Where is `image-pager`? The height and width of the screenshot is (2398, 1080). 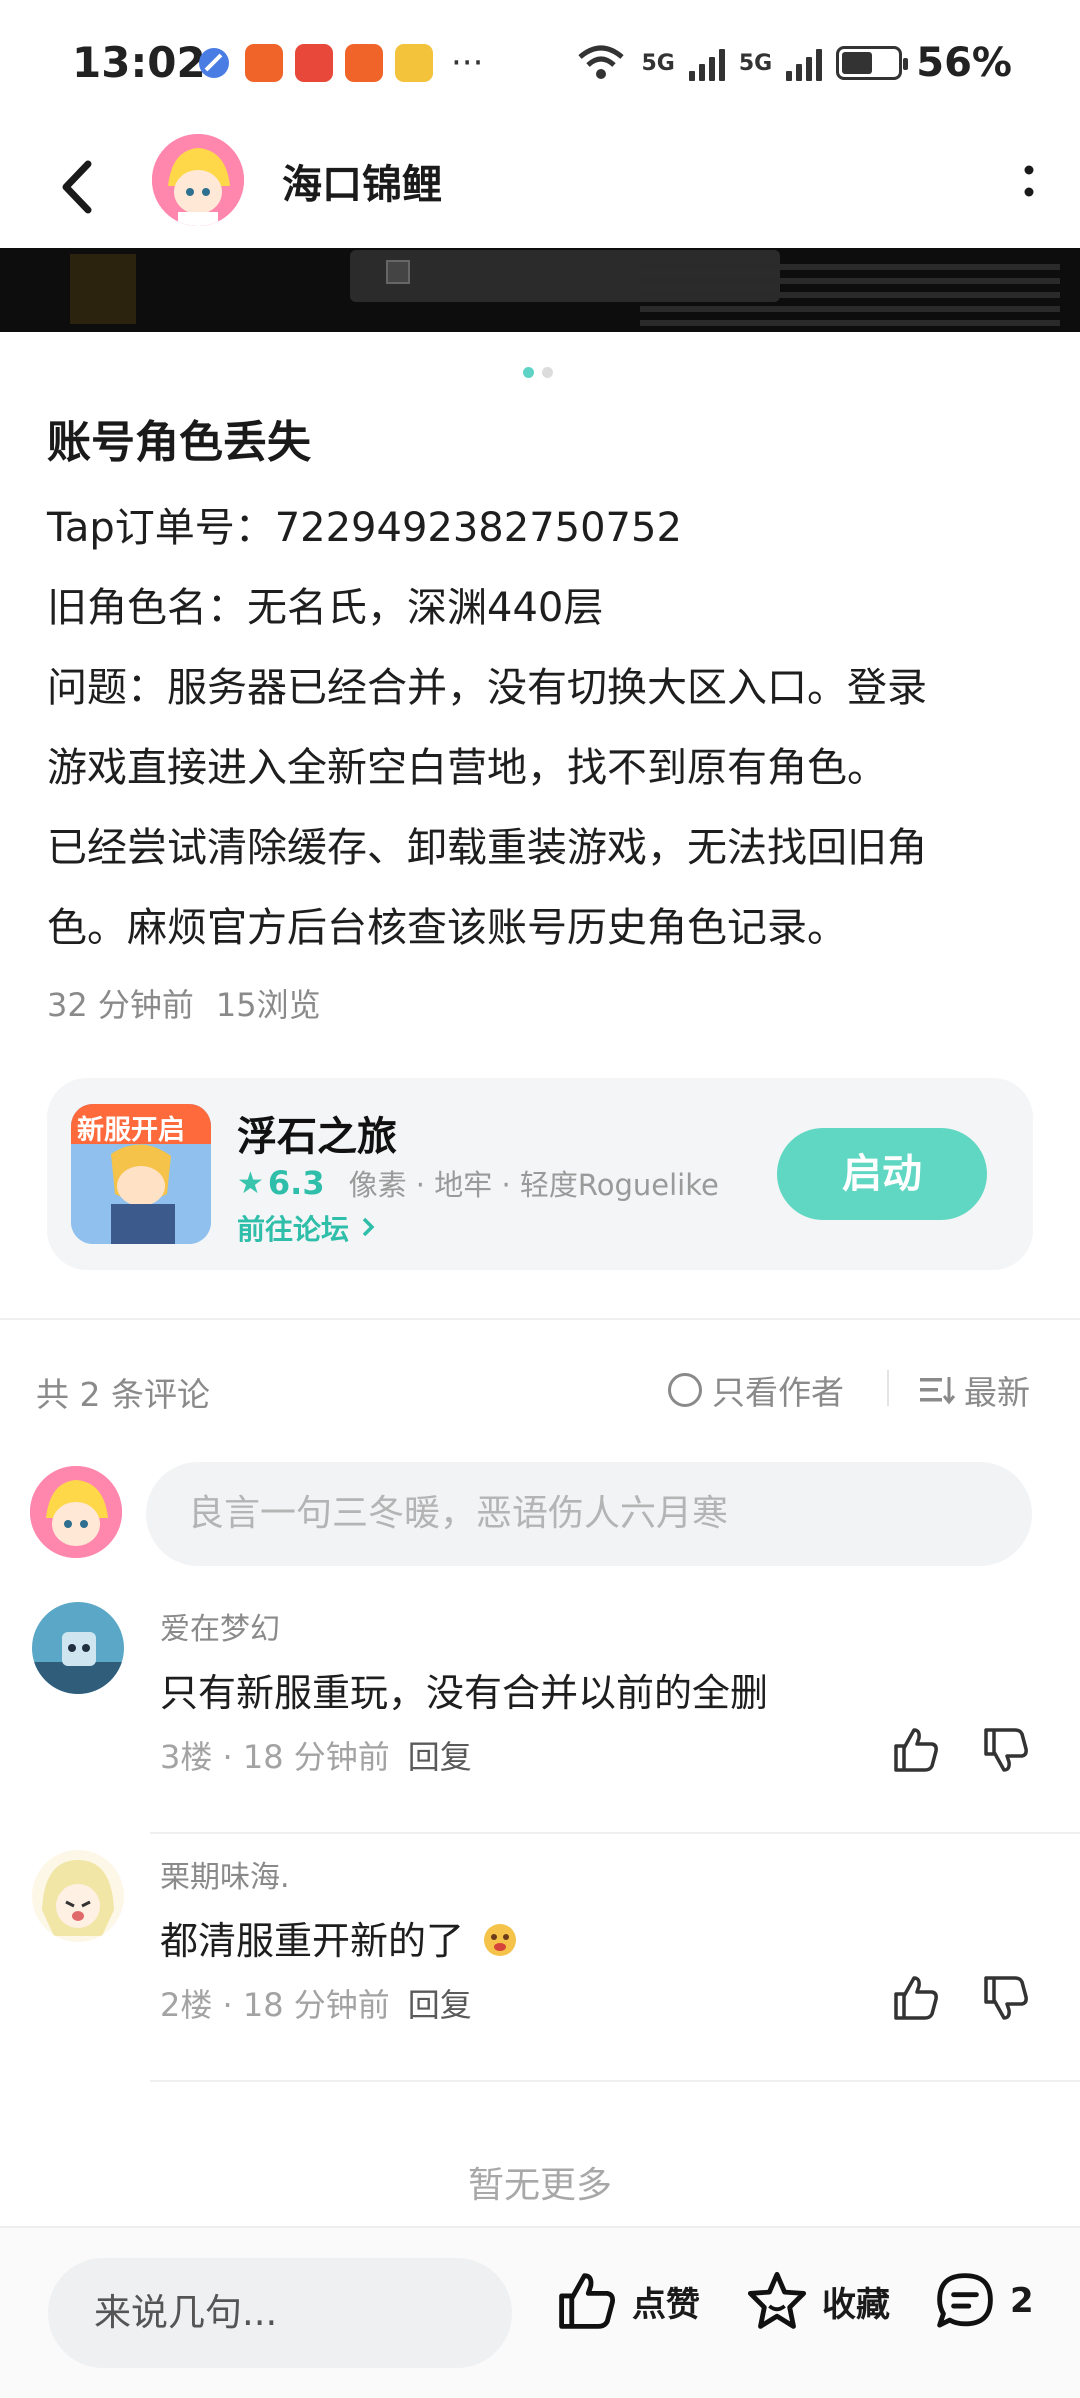
image-pager is located at coordinates (538, 372).